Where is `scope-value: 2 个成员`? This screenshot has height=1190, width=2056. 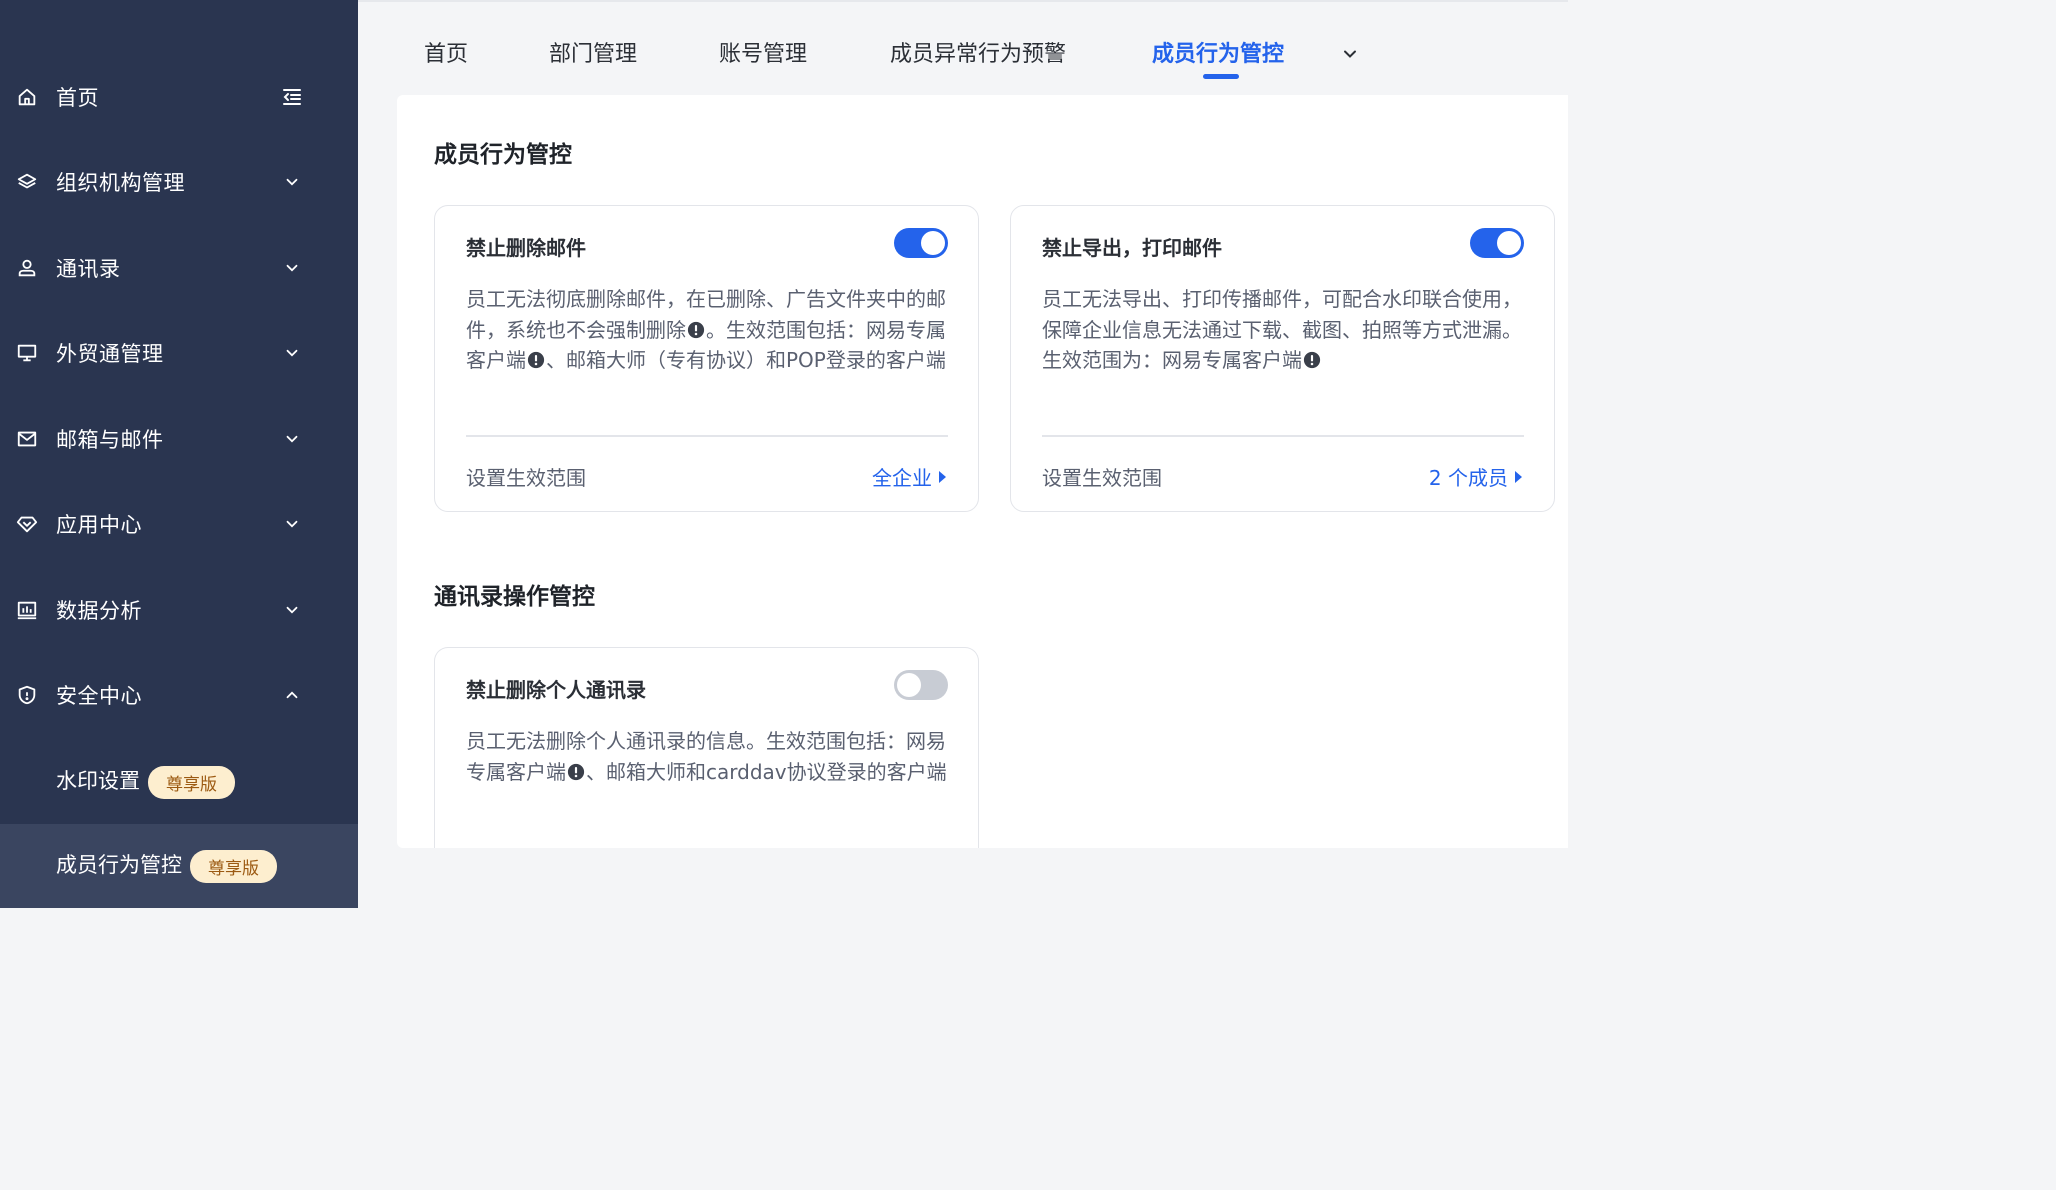
scope-value: 2 个成员 is located at coordinates (1468, 478).